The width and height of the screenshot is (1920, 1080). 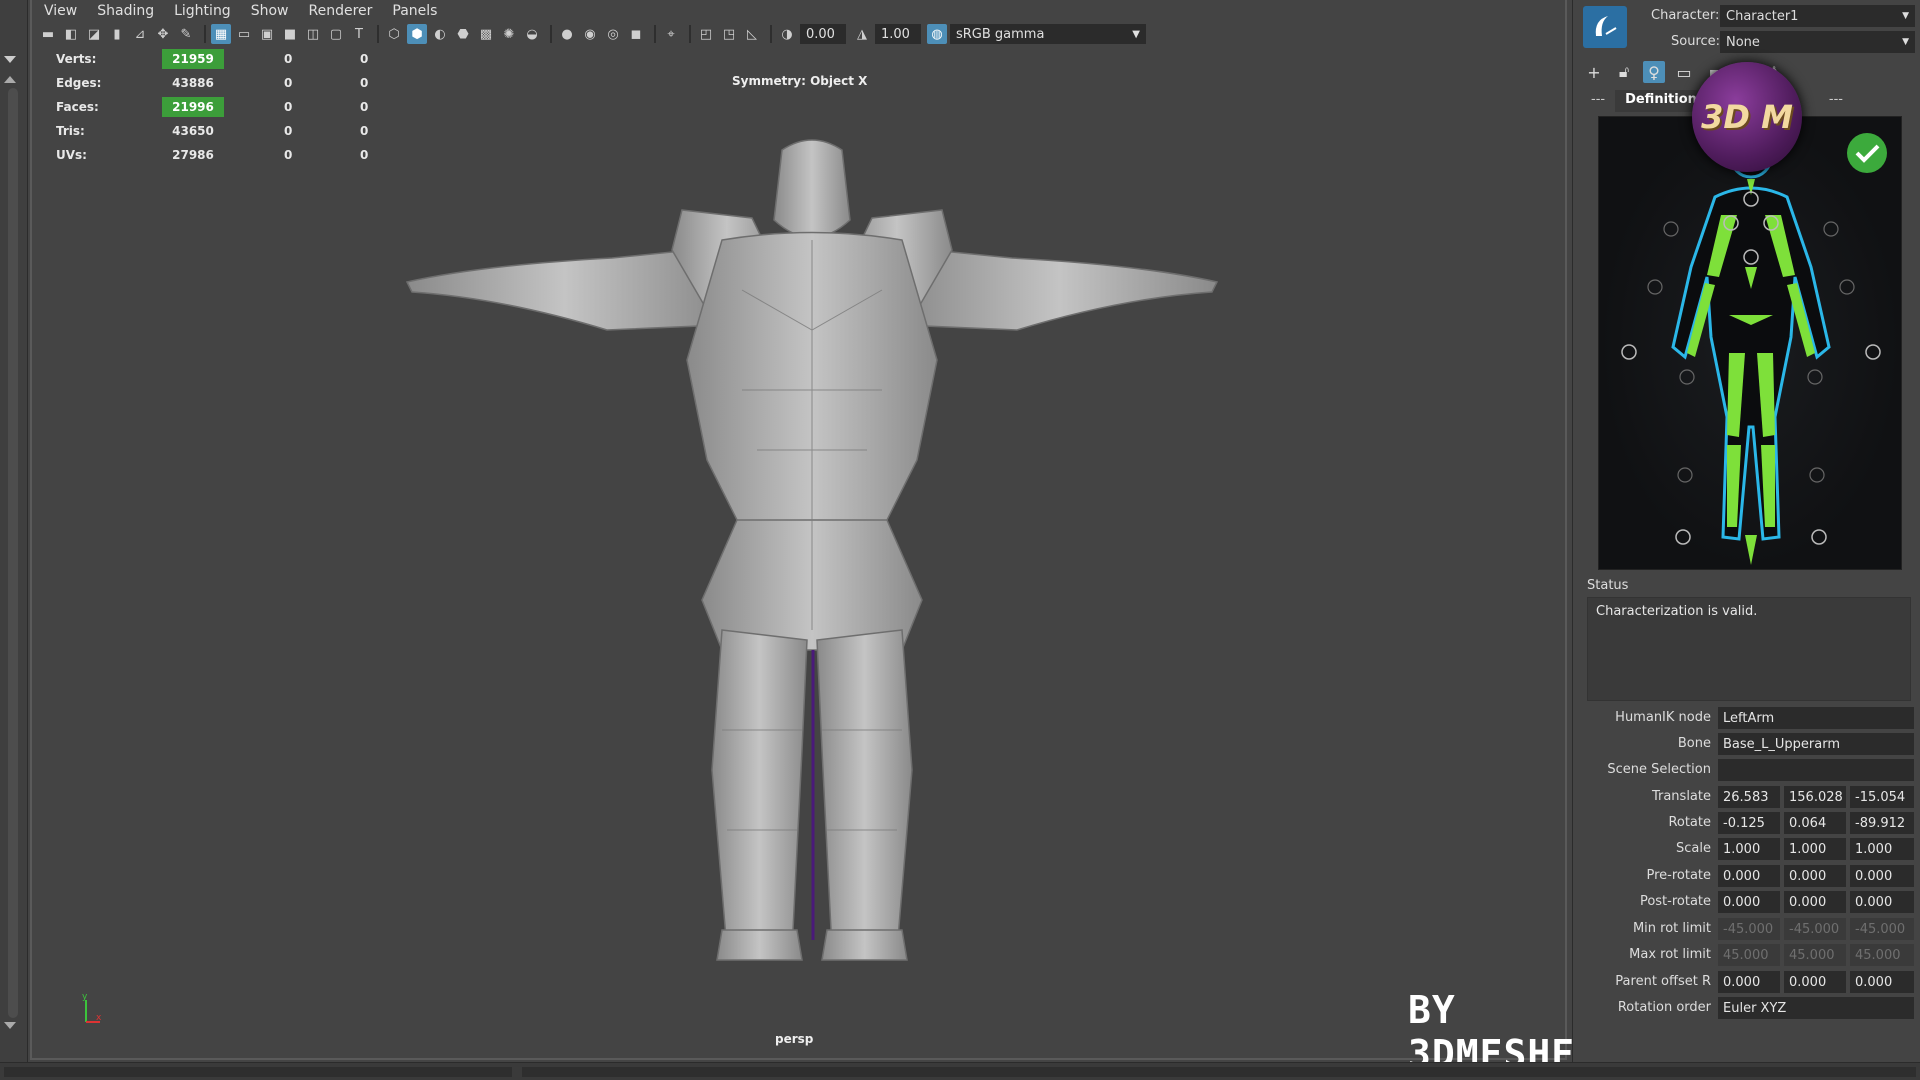 I want to click on lights-icon: ✺, so click(x=509, y=34).